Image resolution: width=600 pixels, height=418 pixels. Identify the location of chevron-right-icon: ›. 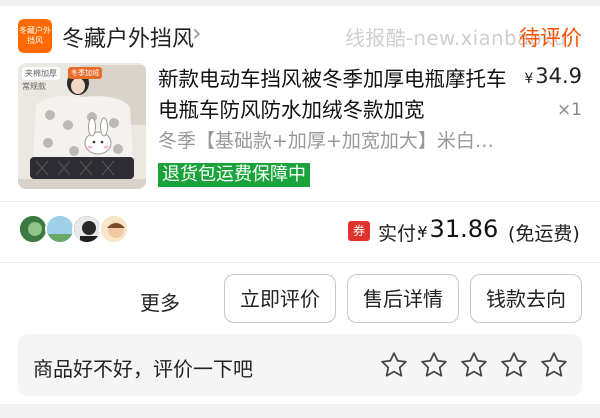
(197, 33).